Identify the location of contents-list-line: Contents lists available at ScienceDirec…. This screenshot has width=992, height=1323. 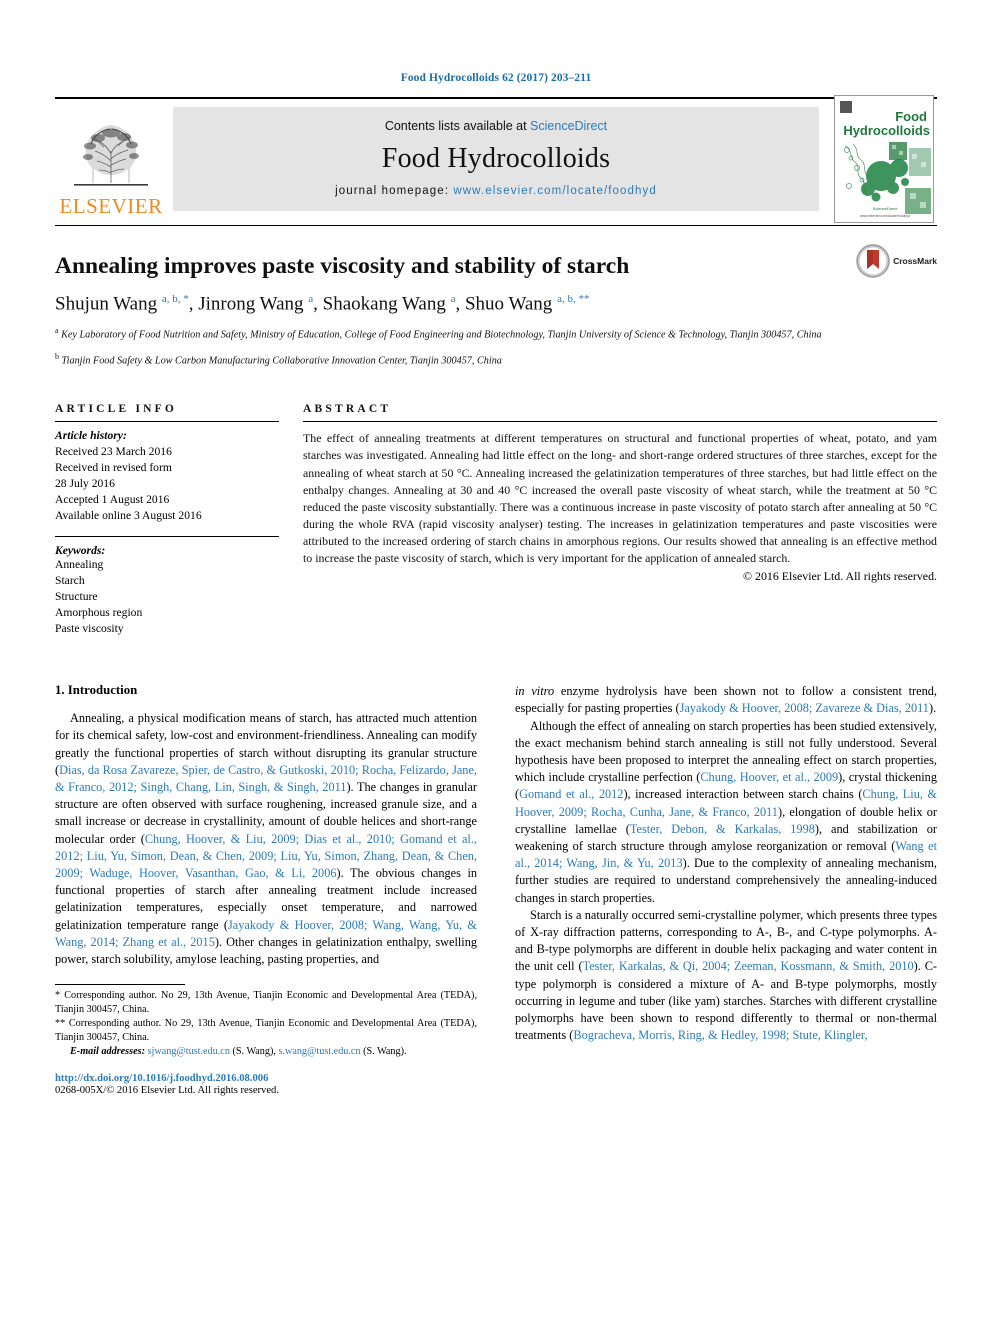
(496, 126).